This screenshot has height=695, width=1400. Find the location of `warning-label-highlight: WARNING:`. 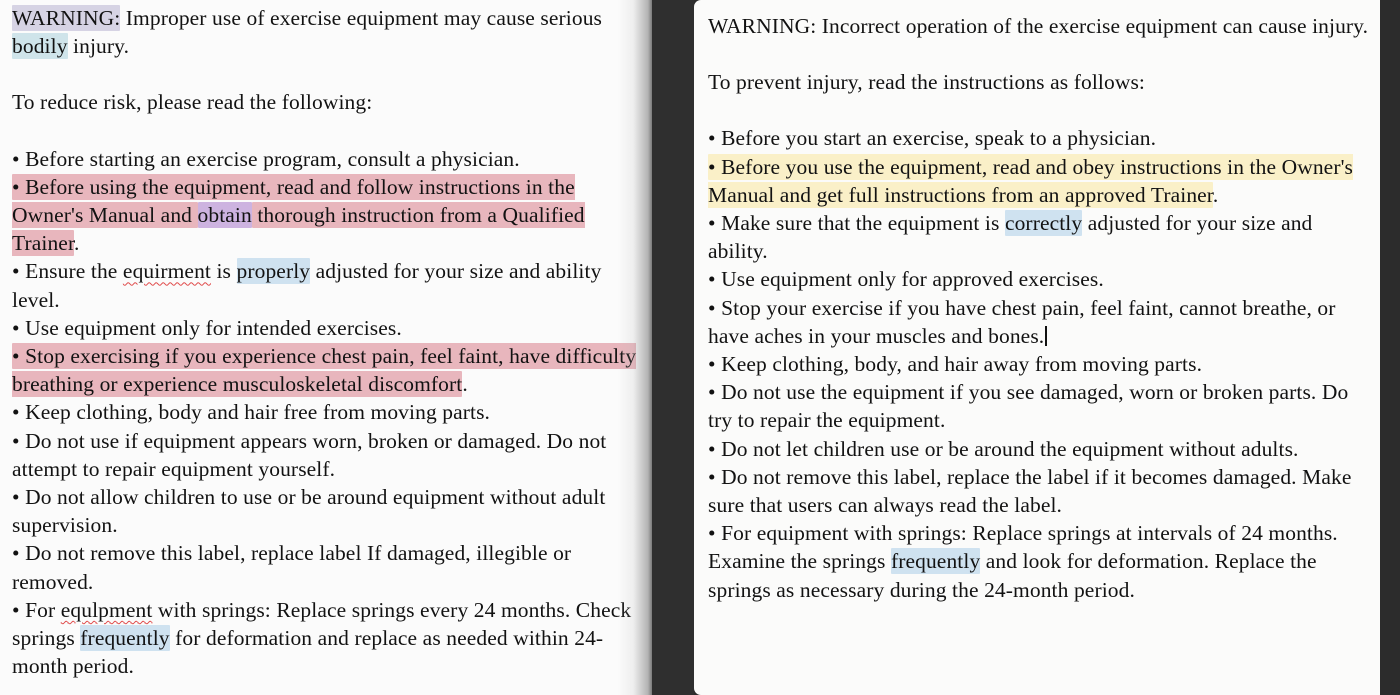

warning-label-highlight: WARNING: is located at coordinates (66, 18).